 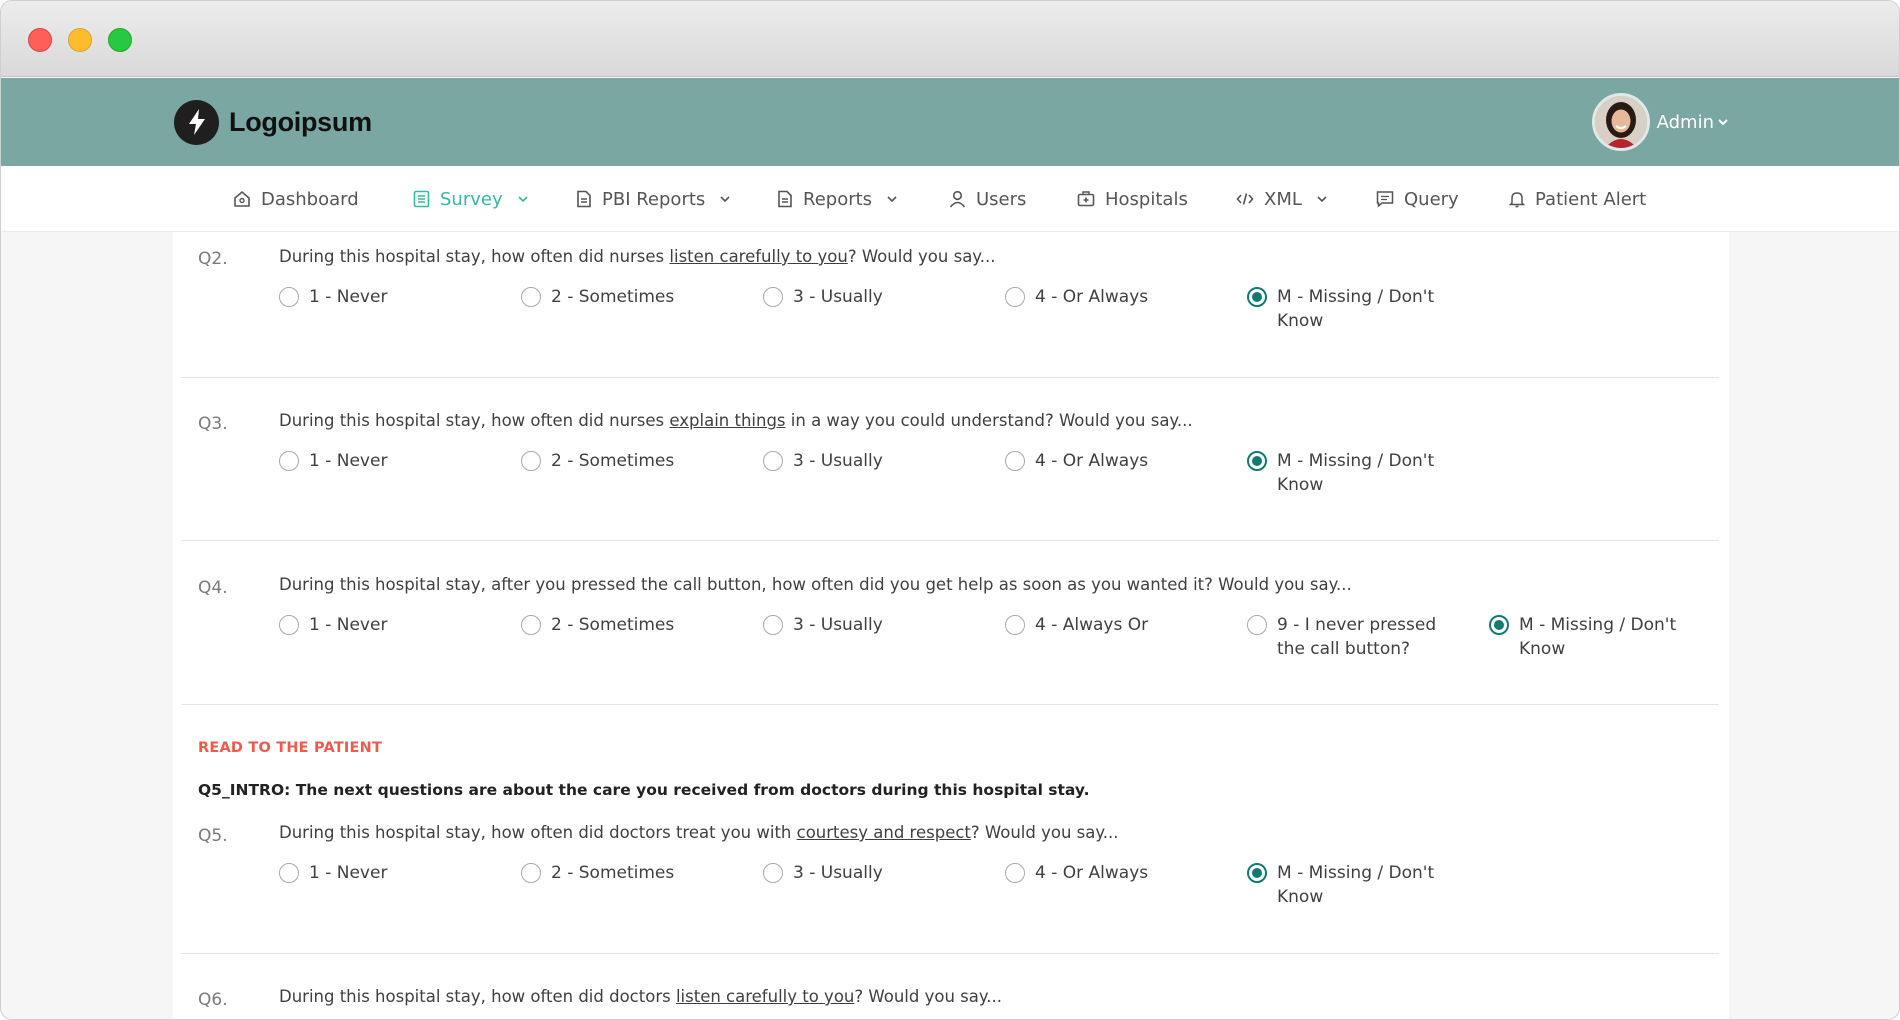 I want to click on nav-query: Query, so click(x=1417, y=199).